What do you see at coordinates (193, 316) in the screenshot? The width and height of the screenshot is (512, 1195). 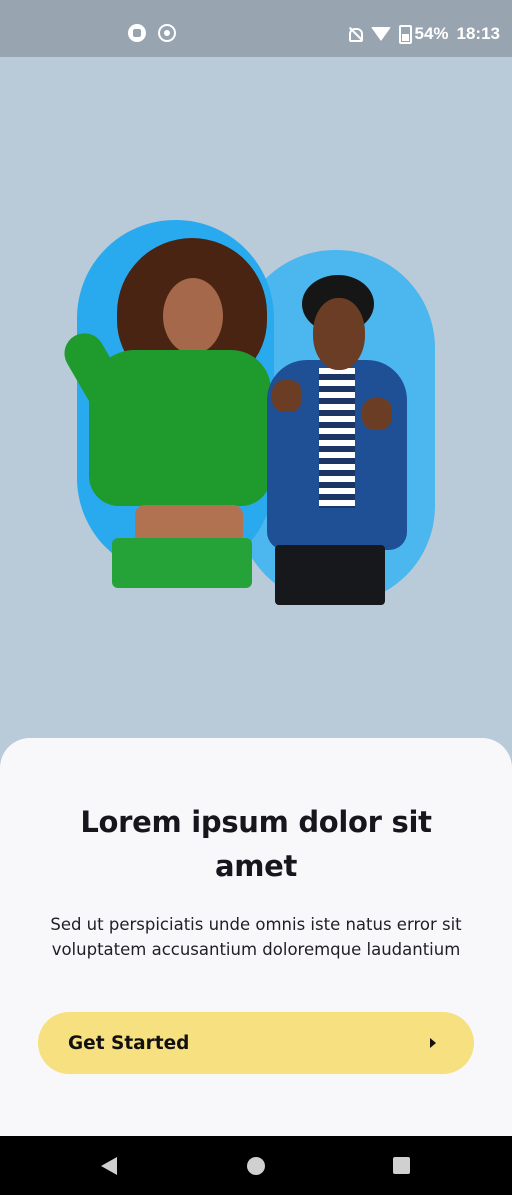 I see `woman-face` at bounding box center [193, 316].